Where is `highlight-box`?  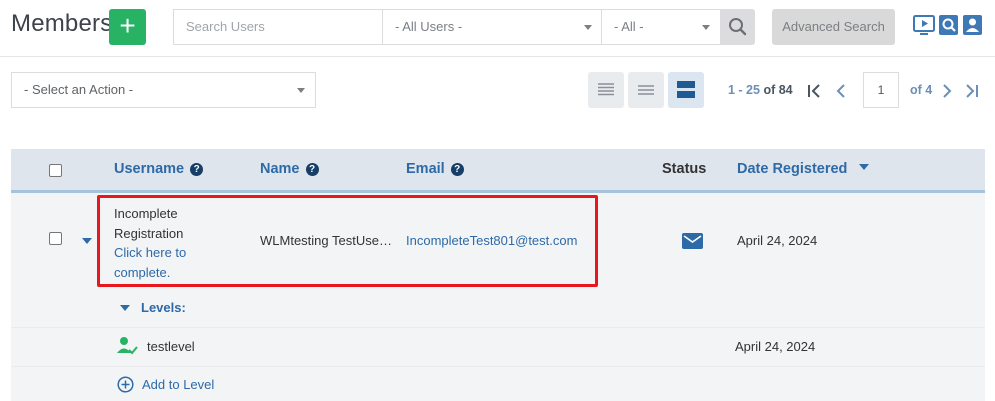 highlight-box is located at coordinates (347, 241).